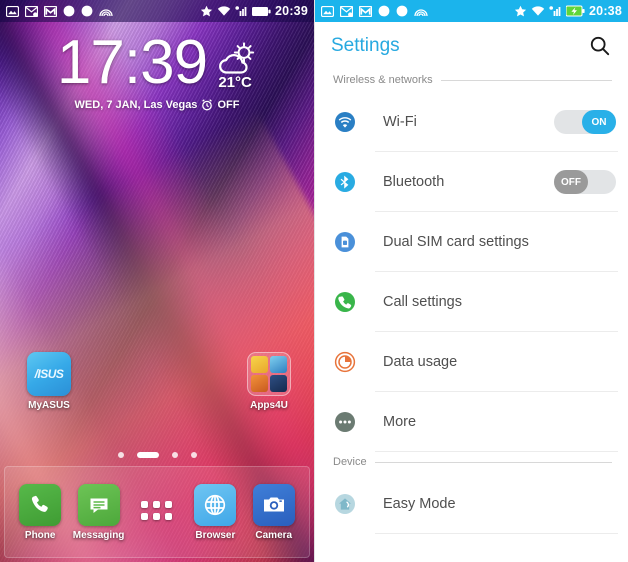 This screenshot has width=628, height=562. I want to click on settings-row-bluetooth: Bluetooth OFF, so click(471, 182).